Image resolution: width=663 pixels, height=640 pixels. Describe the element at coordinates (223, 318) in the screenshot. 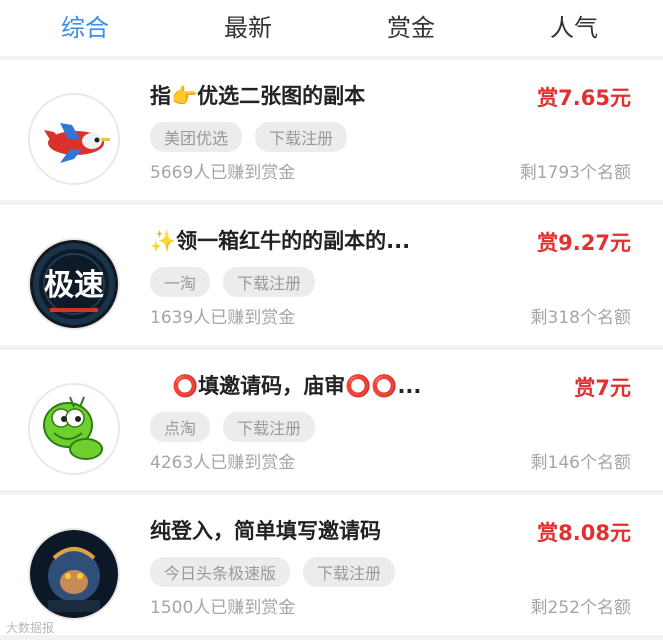

I see `earned-count: 1639人已赚到赏金` at that location.